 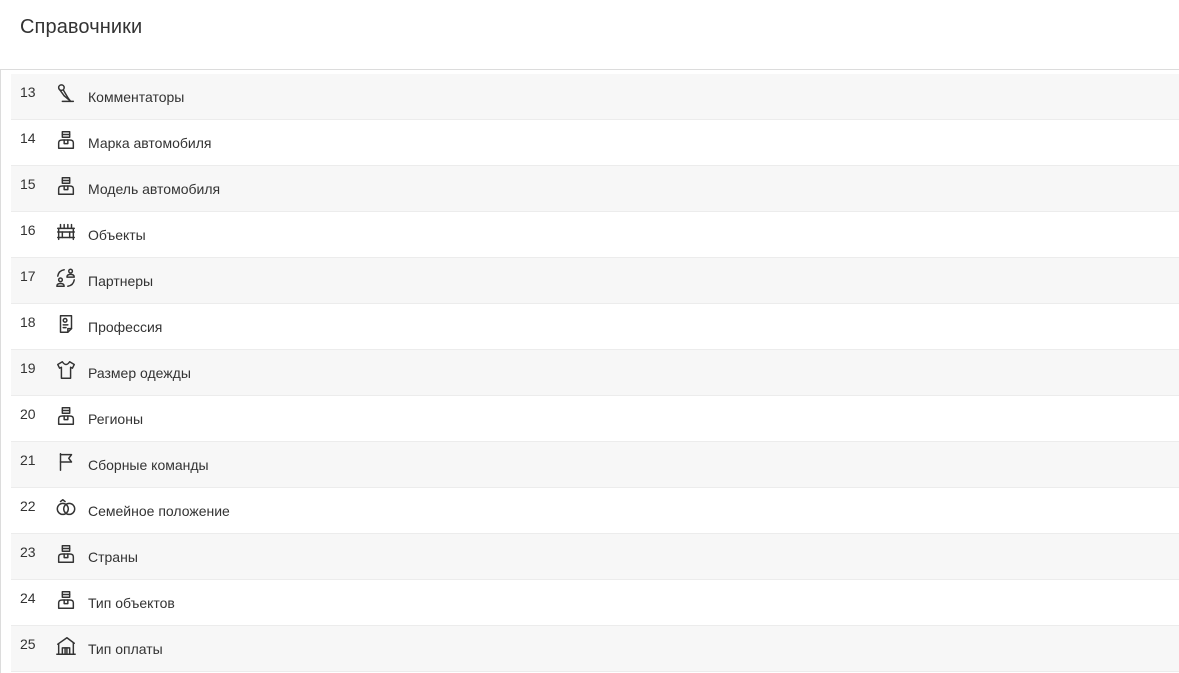 I want to click on list-item-number: 20, so click(x=28, y=414).